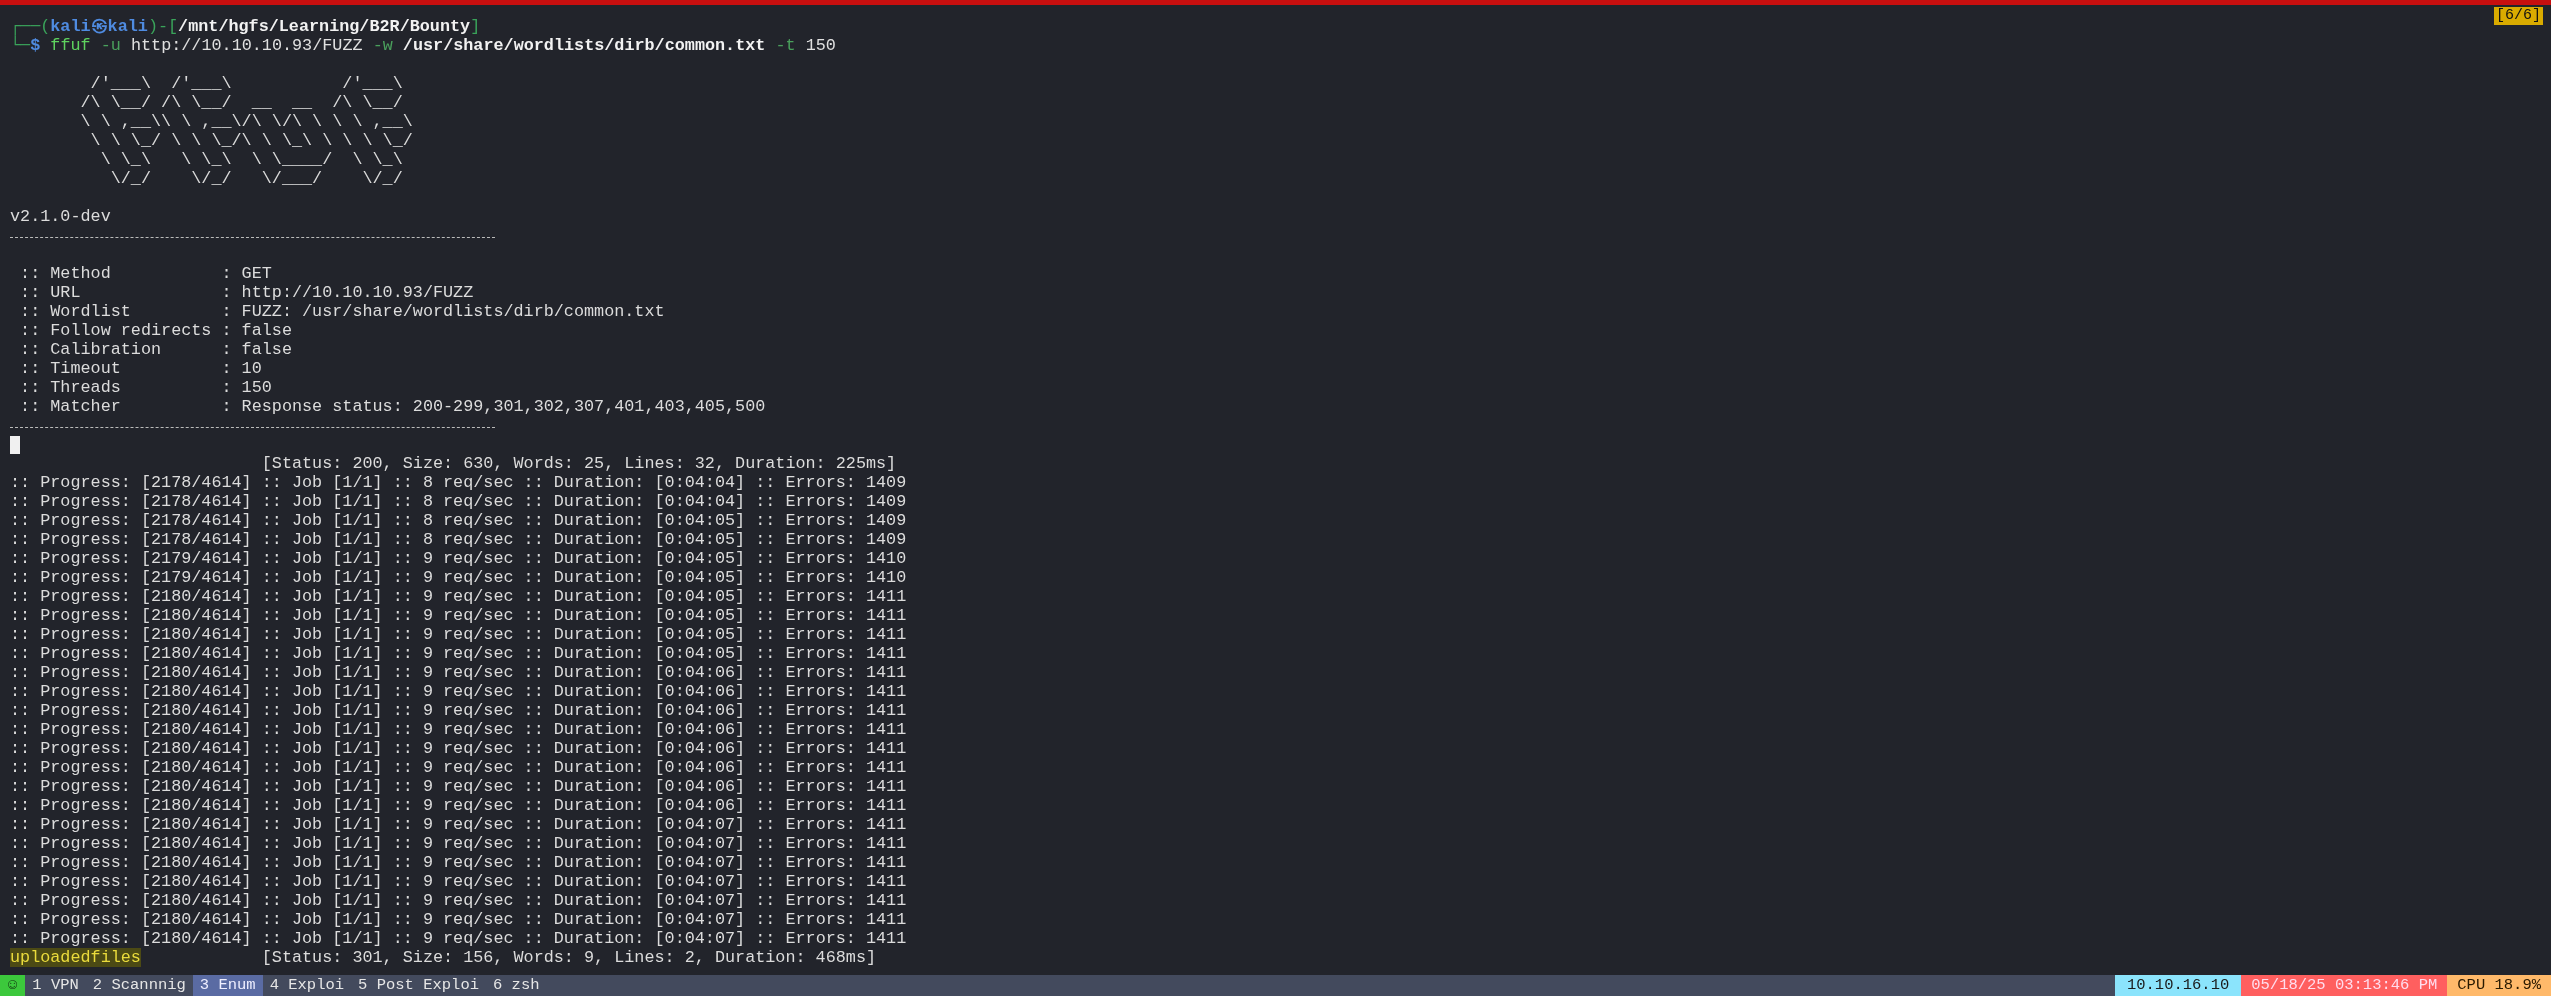 Image resolution: width=2551 pixels, height=996 pixels. Describe the element at coordinates (2499, 985) in the screenshot. I see `cpu-usage: CPU 18.9%` at that location.